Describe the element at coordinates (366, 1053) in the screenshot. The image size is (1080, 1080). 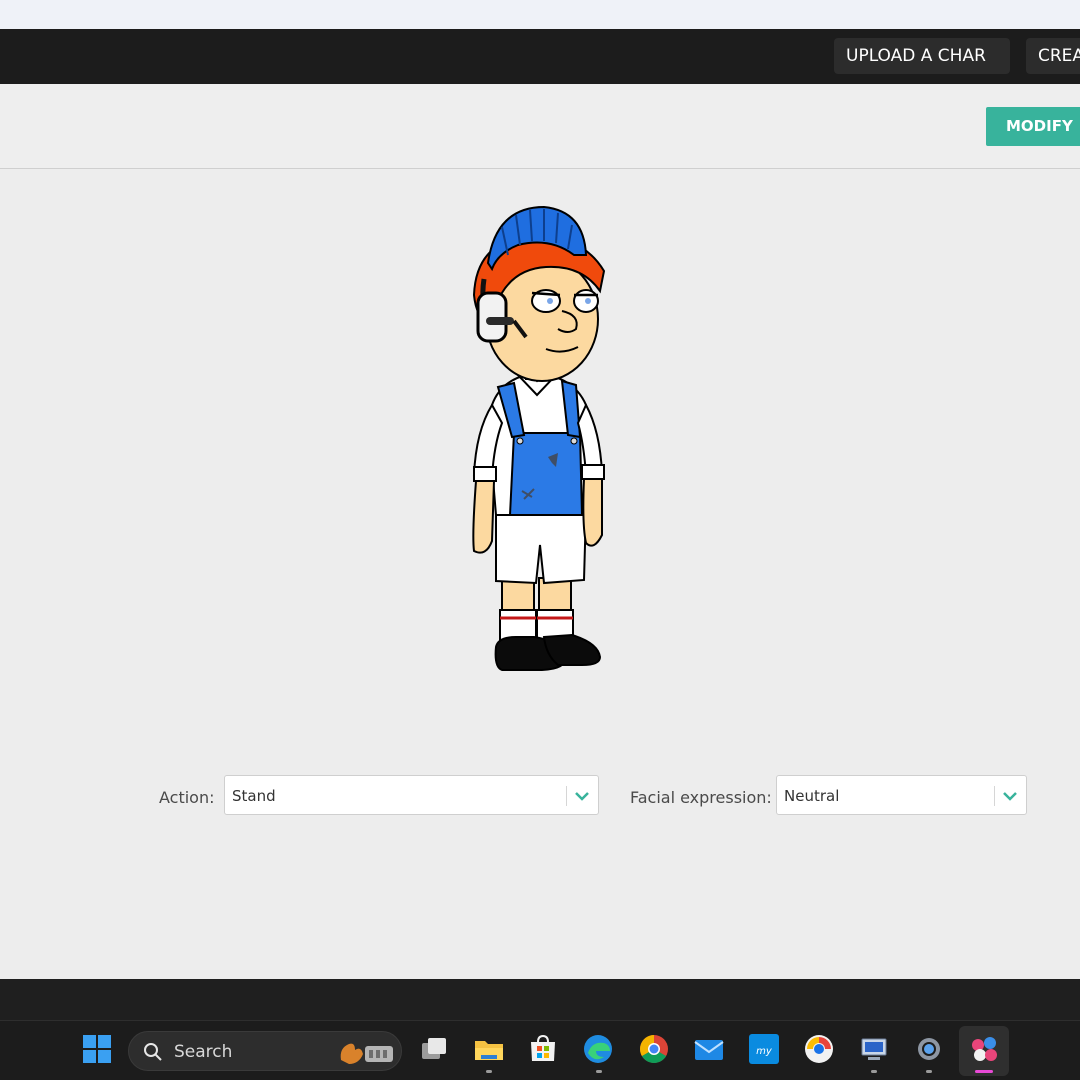
I see `search-highlight-icon` at that location.